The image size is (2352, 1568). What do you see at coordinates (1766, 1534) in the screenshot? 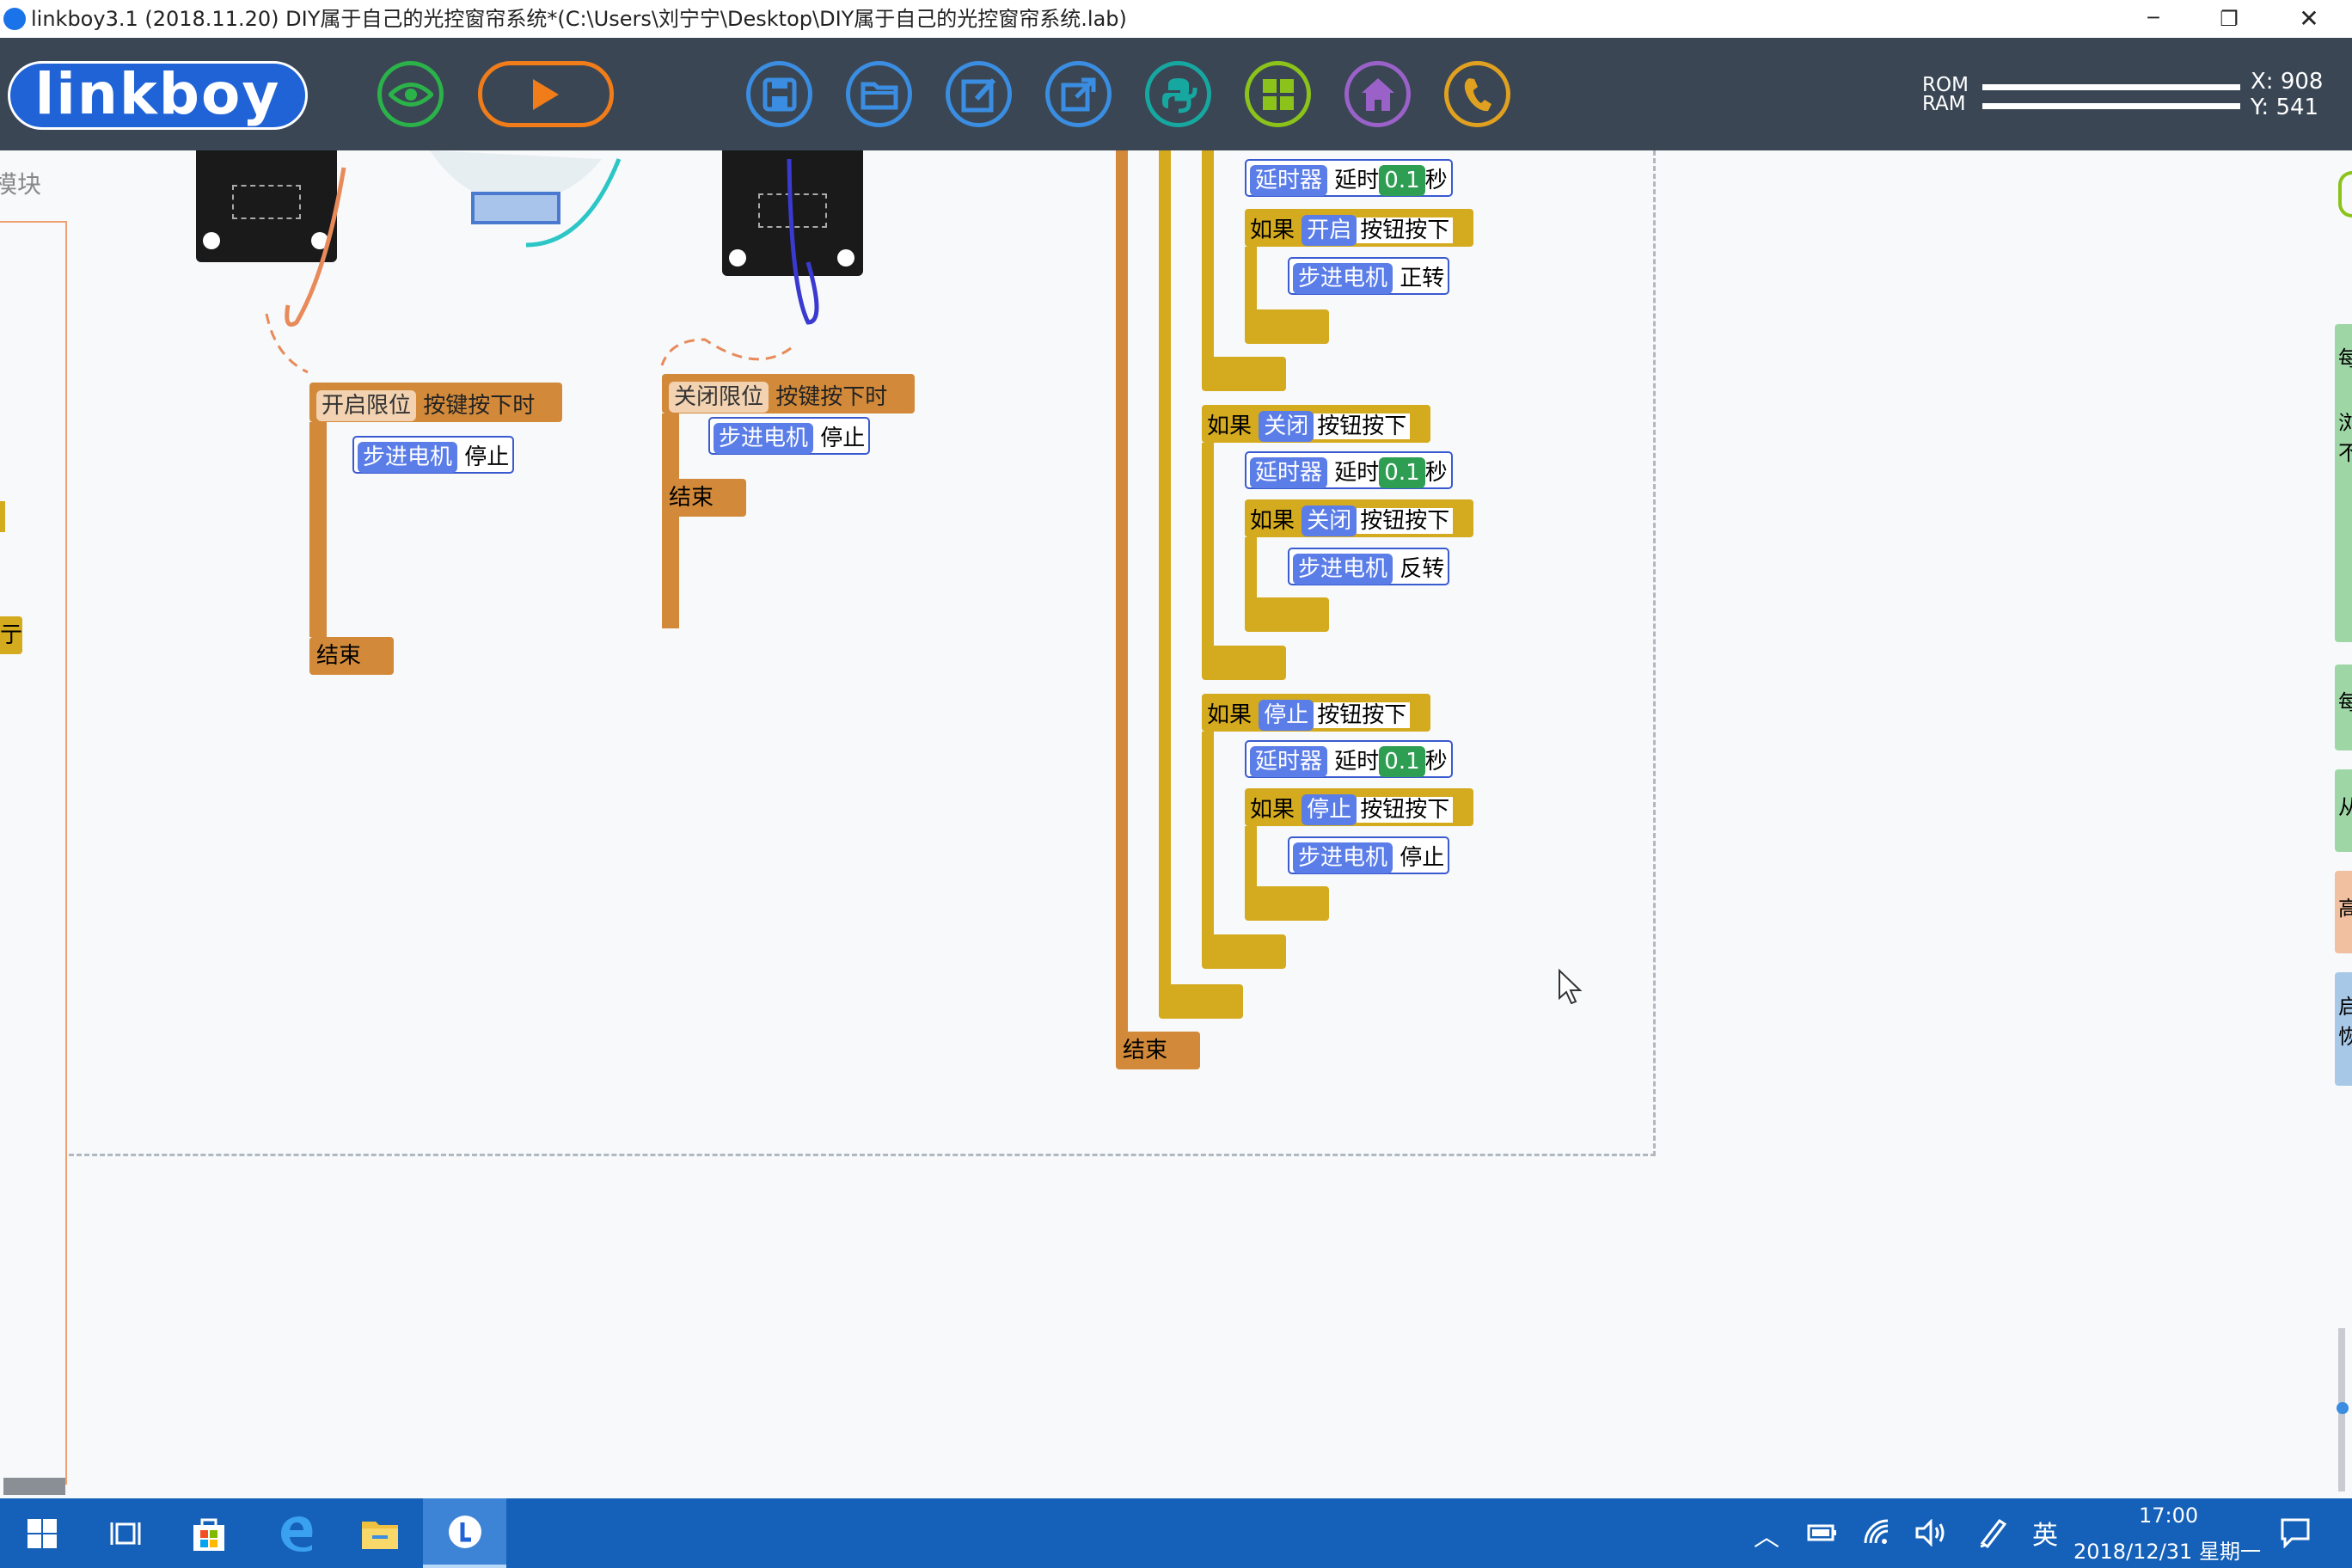
I see `show-hidden-icons-chevron-icon: ︿` at bounding box center [1766, 1534].